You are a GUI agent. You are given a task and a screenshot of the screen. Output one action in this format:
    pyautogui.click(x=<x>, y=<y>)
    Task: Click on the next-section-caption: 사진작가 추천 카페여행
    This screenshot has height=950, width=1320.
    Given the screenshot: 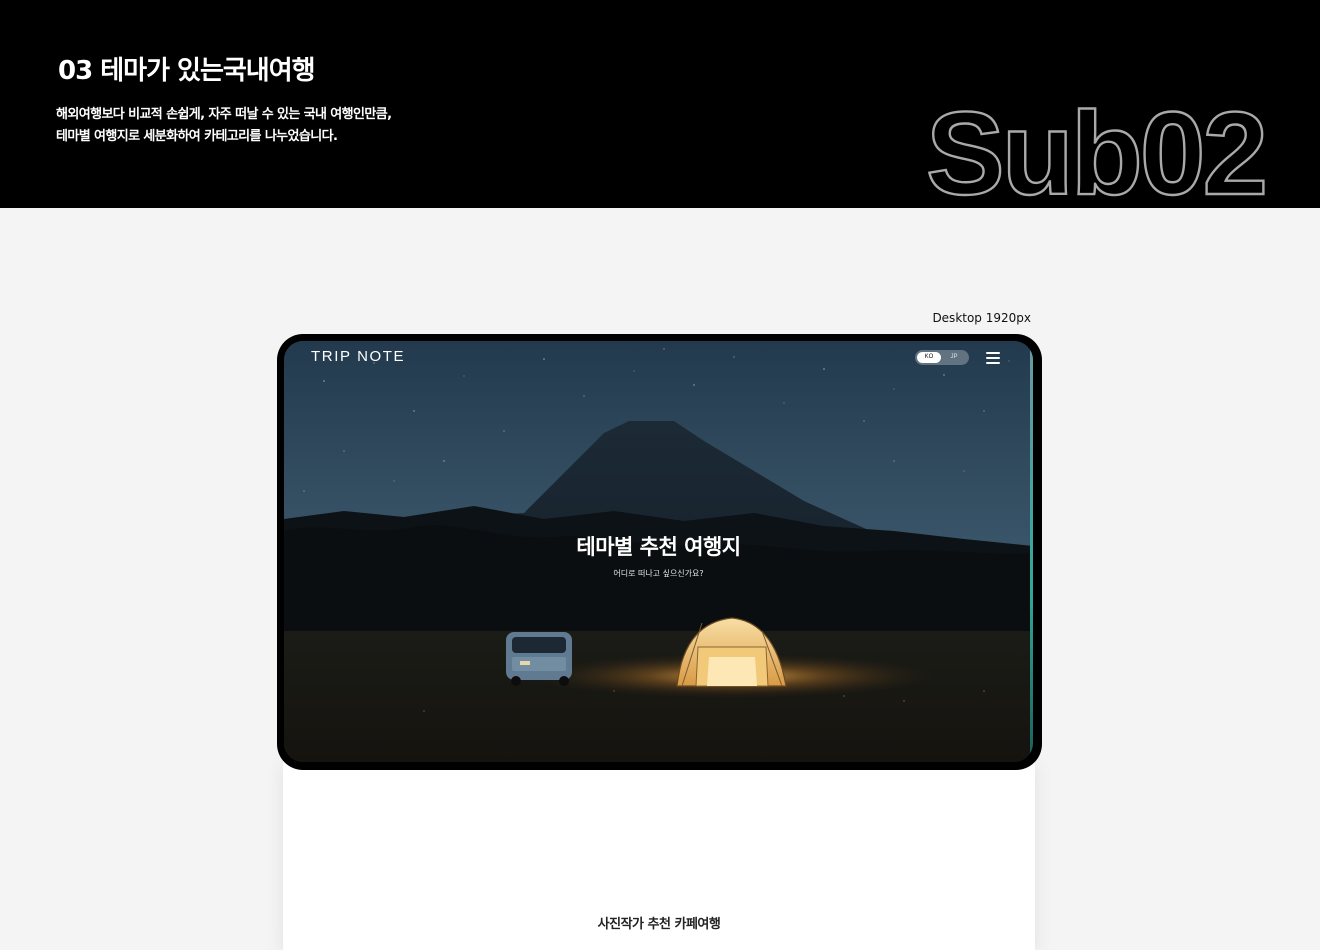 What is the action you would take?
    pyautogui.click(x=659, y=924)
    